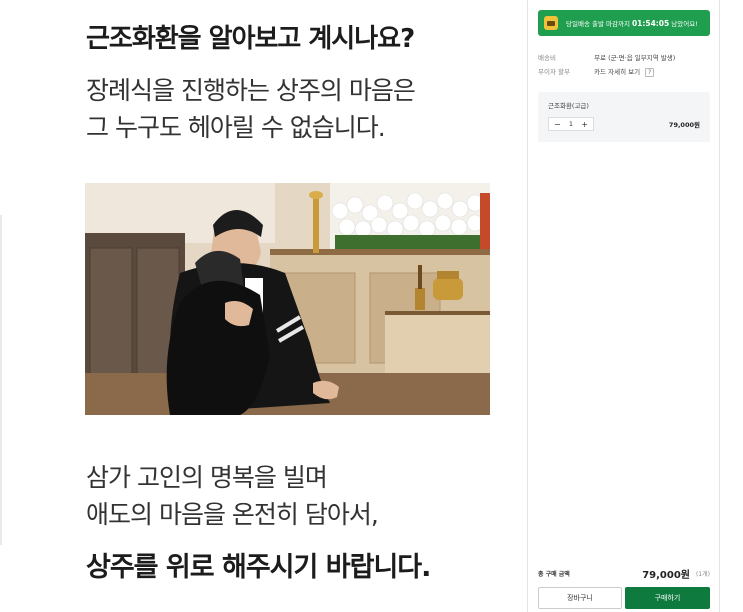 Image resolution: width=743 pixels, height=612 pixels. I want to click on total-count: (1개), so click(702, 574).